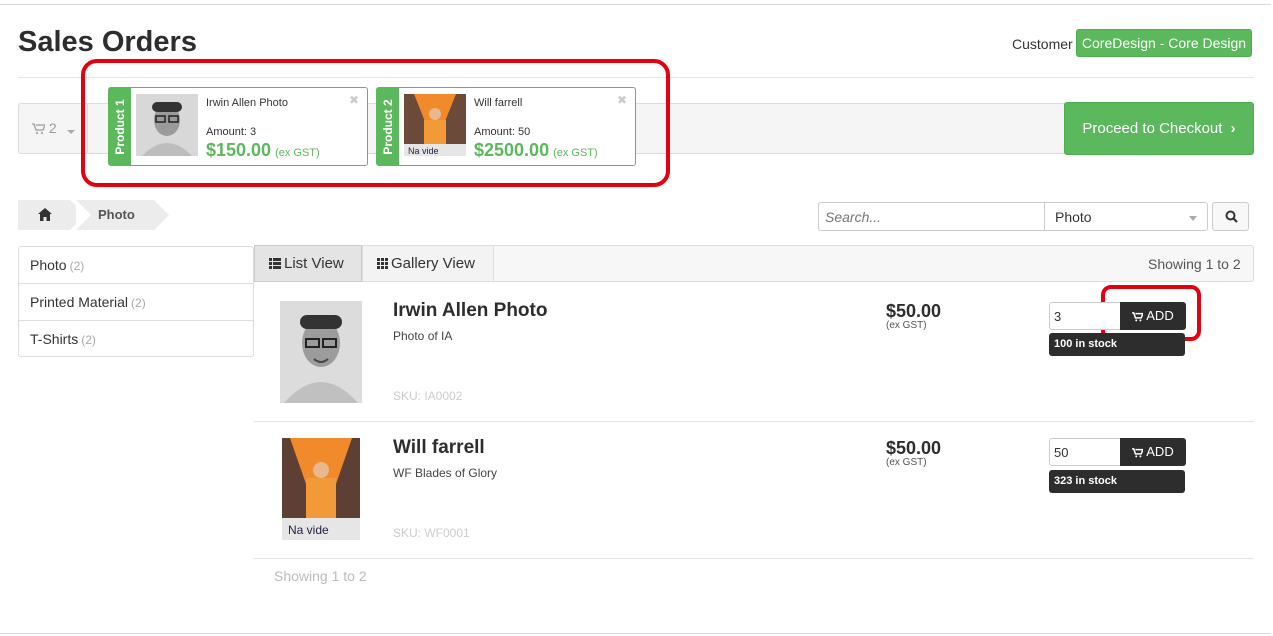  I want to click on product-image: Na vide, so click(321, 489).